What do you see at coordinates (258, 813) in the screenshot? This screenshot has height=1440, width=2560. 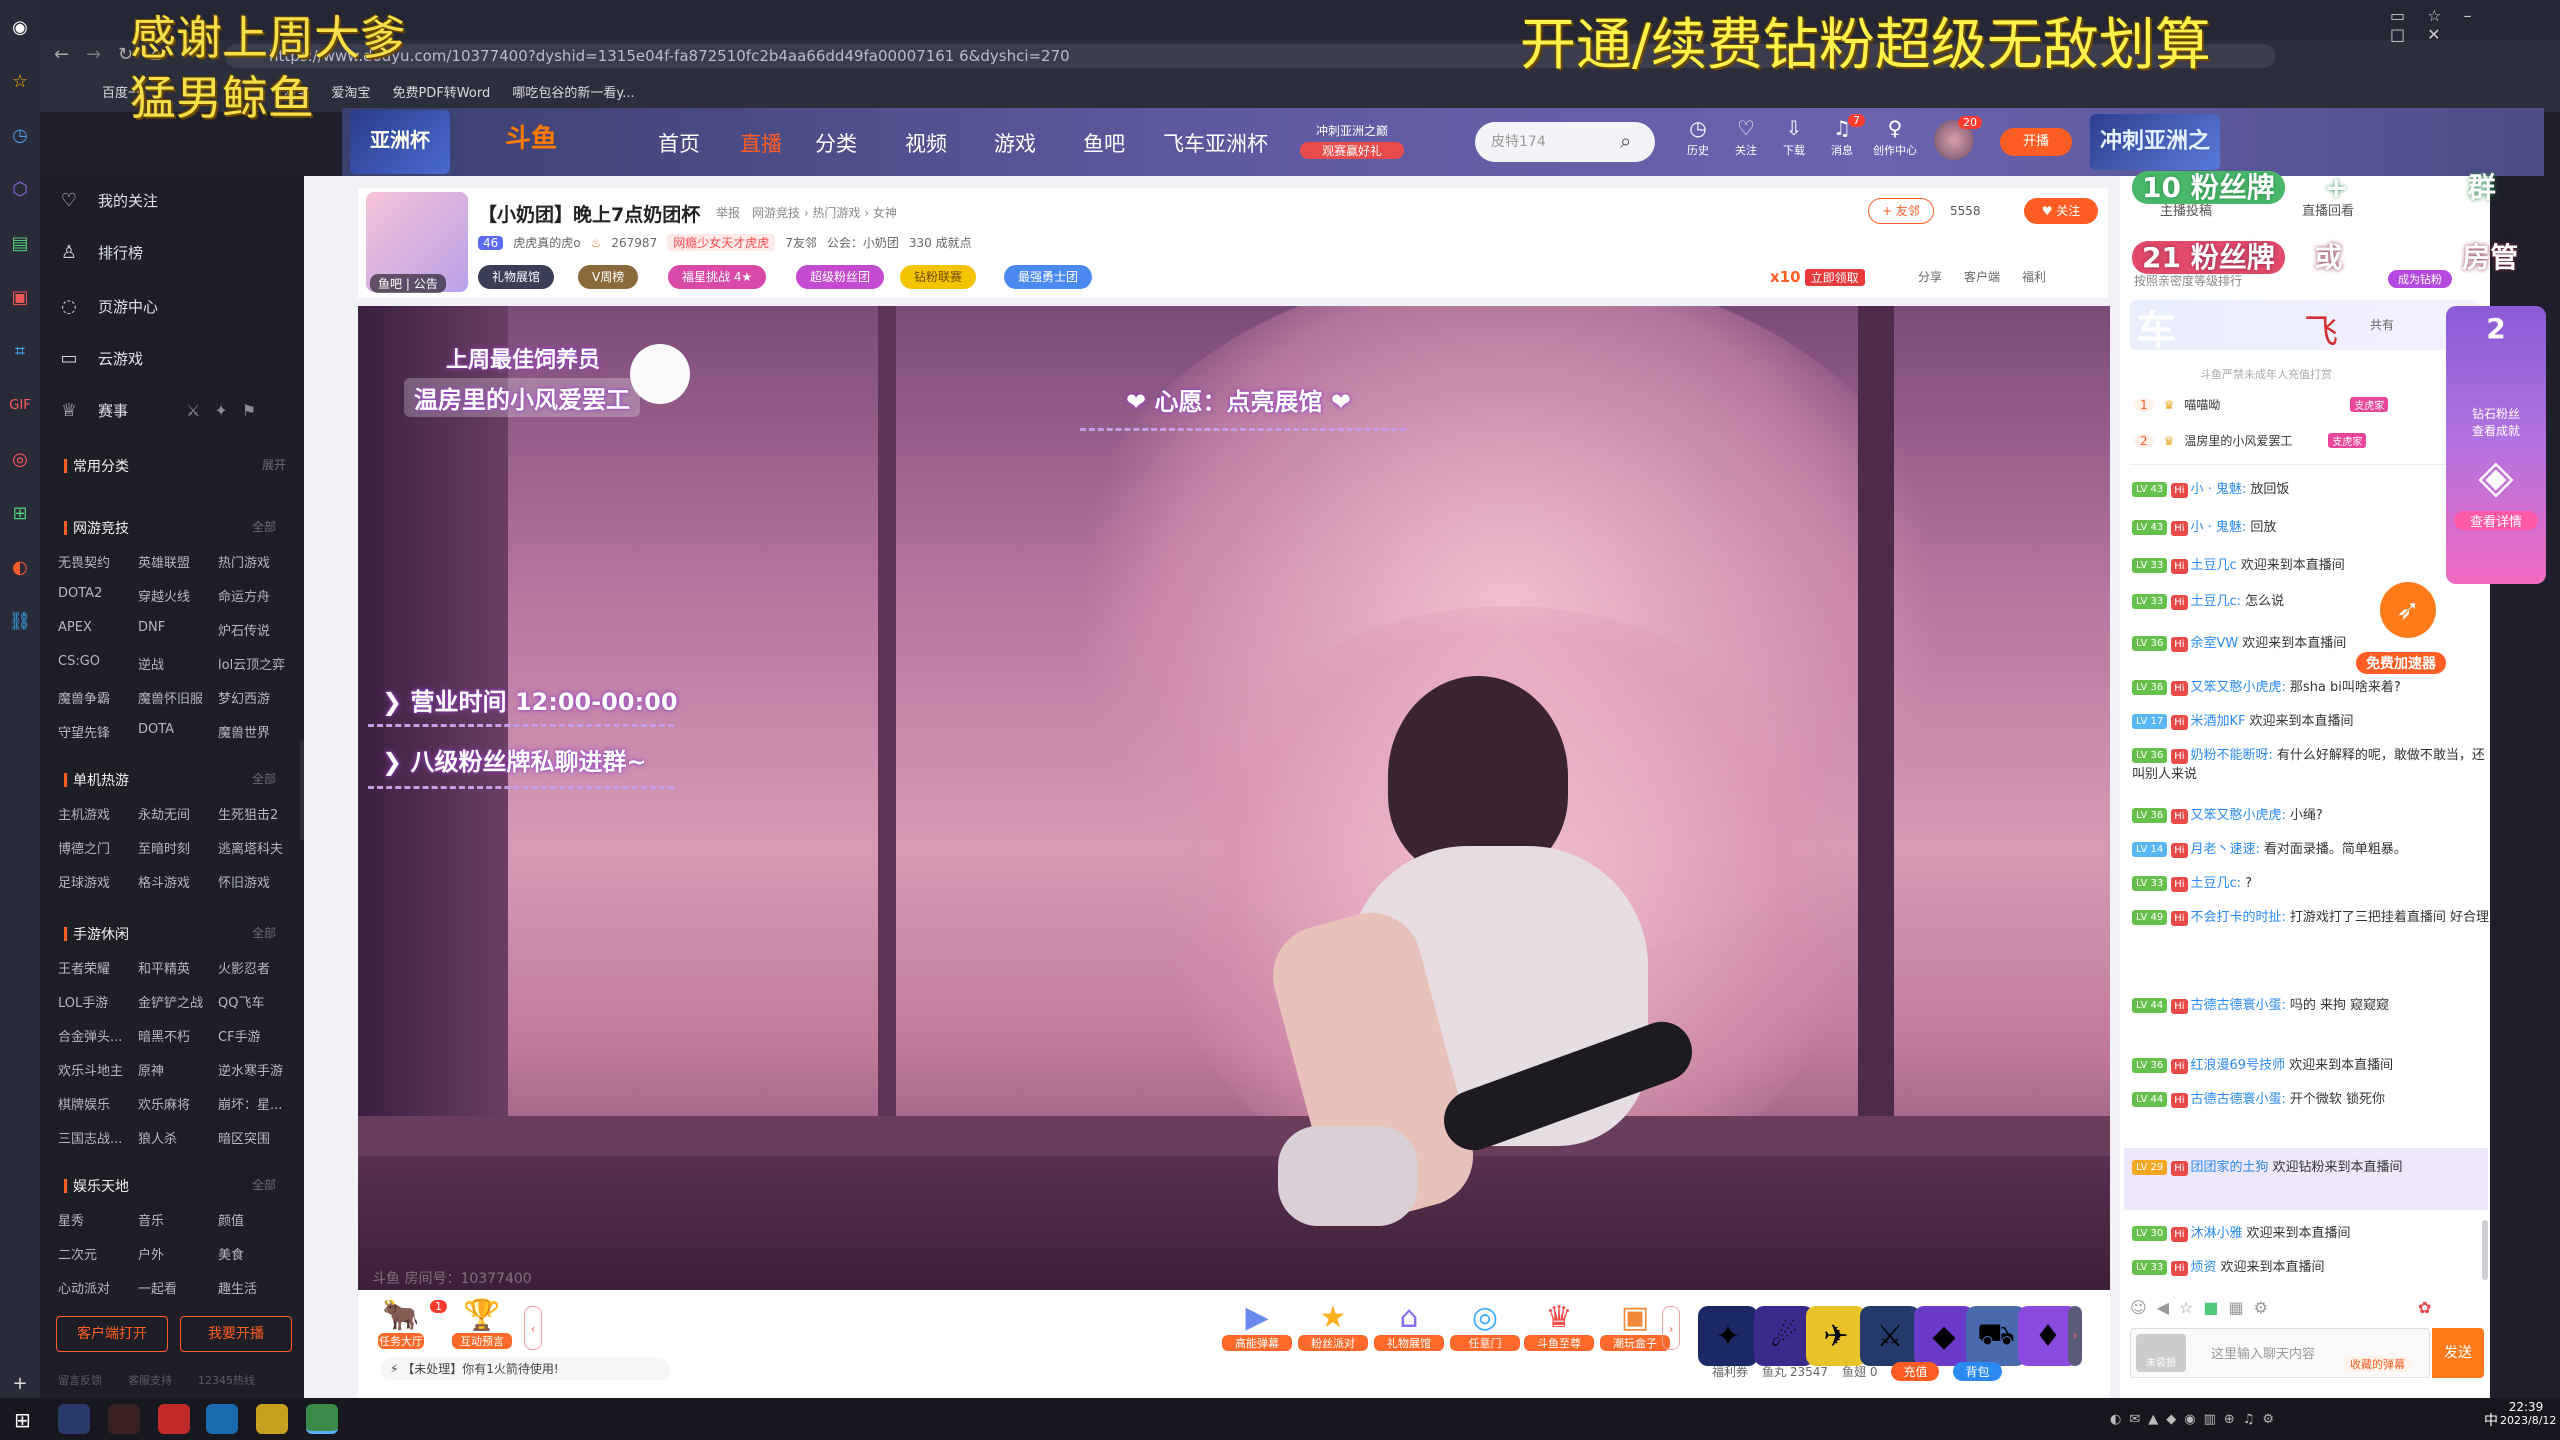 I see `category-item: 生死狙击2` at bounding box center [258, 813].